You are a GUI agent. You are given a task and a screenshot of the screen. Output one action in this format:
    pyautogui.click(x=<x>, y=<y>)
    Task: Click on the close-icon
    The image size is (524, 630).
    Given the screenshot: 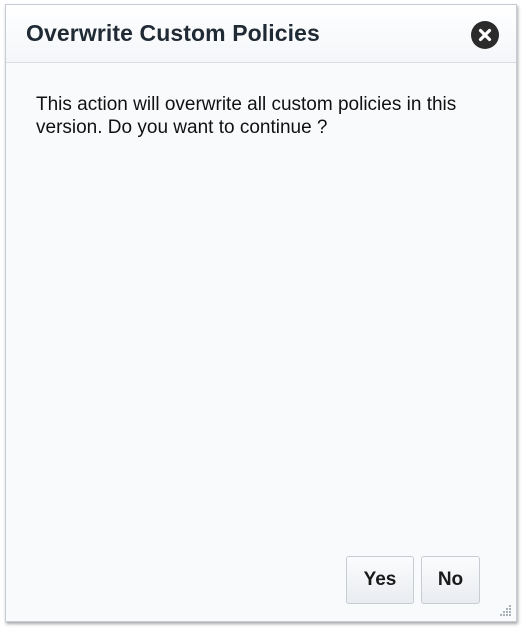 What is the action you would take?
    pyautogui.click(x=485, y=35)
    